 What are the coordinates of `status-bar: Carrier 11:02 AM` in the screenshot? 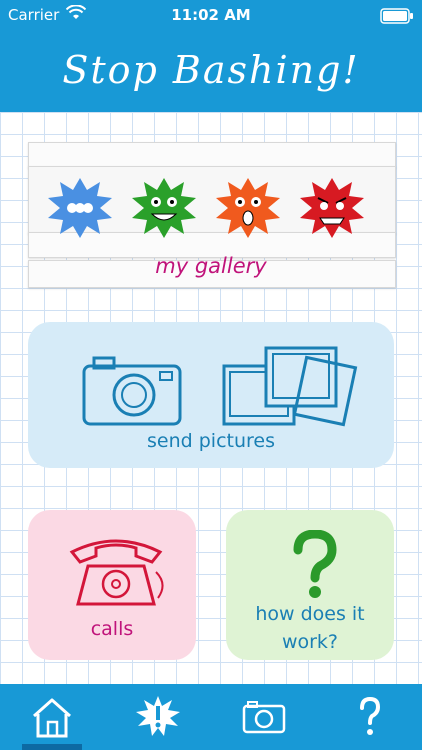 It's located at (211, 15).